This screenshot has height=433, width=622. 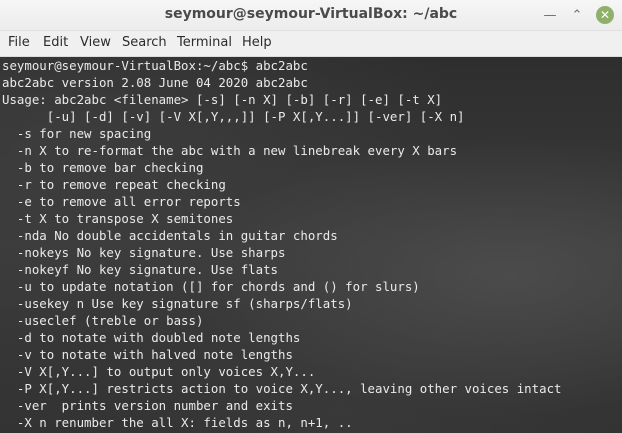 What do you see at coordinates (103, 320) in the screenshot?
I see `terminal-line: -useclef (treble or bass)` at bounding box center [103, 320].